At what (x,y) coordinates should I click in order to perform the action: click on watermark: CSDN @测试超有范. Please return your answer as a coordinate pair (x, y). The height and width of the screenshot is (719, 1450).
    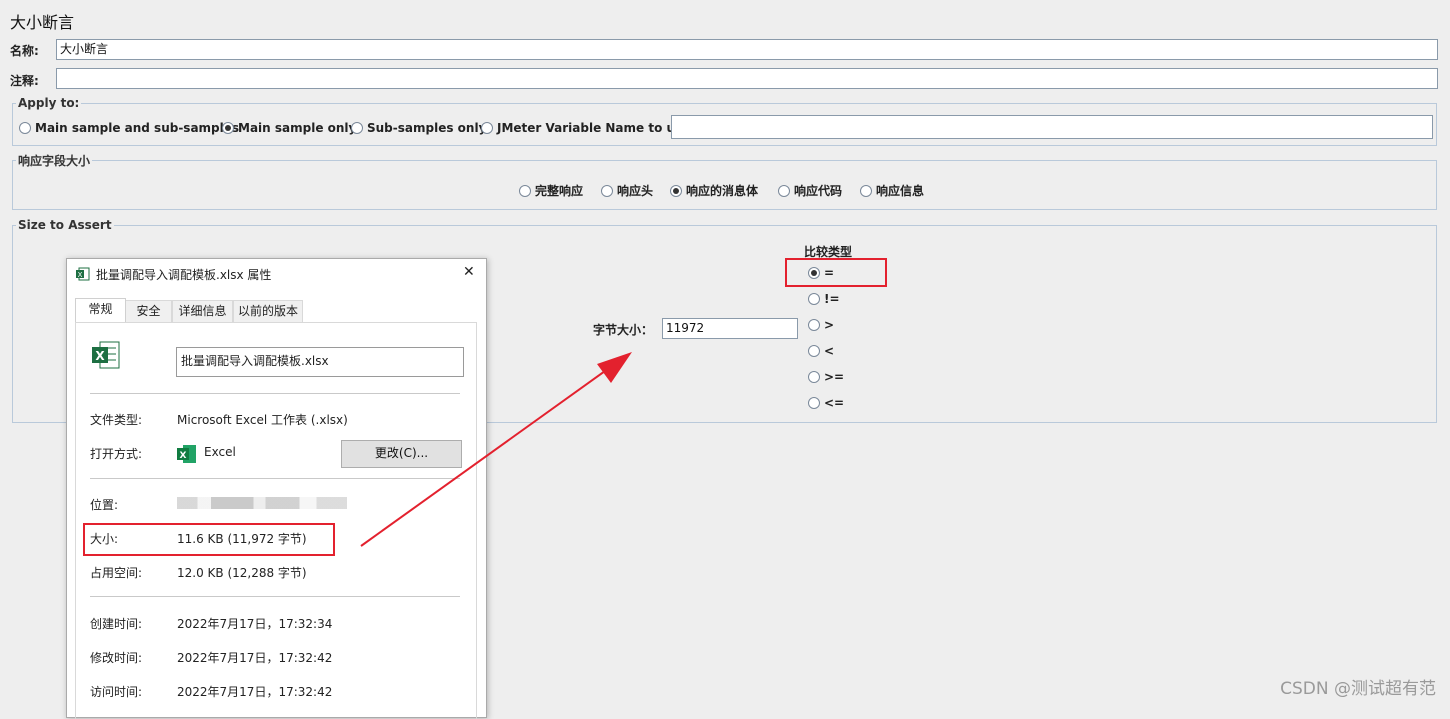
    Looking at the image, I should click on (1358, 689).